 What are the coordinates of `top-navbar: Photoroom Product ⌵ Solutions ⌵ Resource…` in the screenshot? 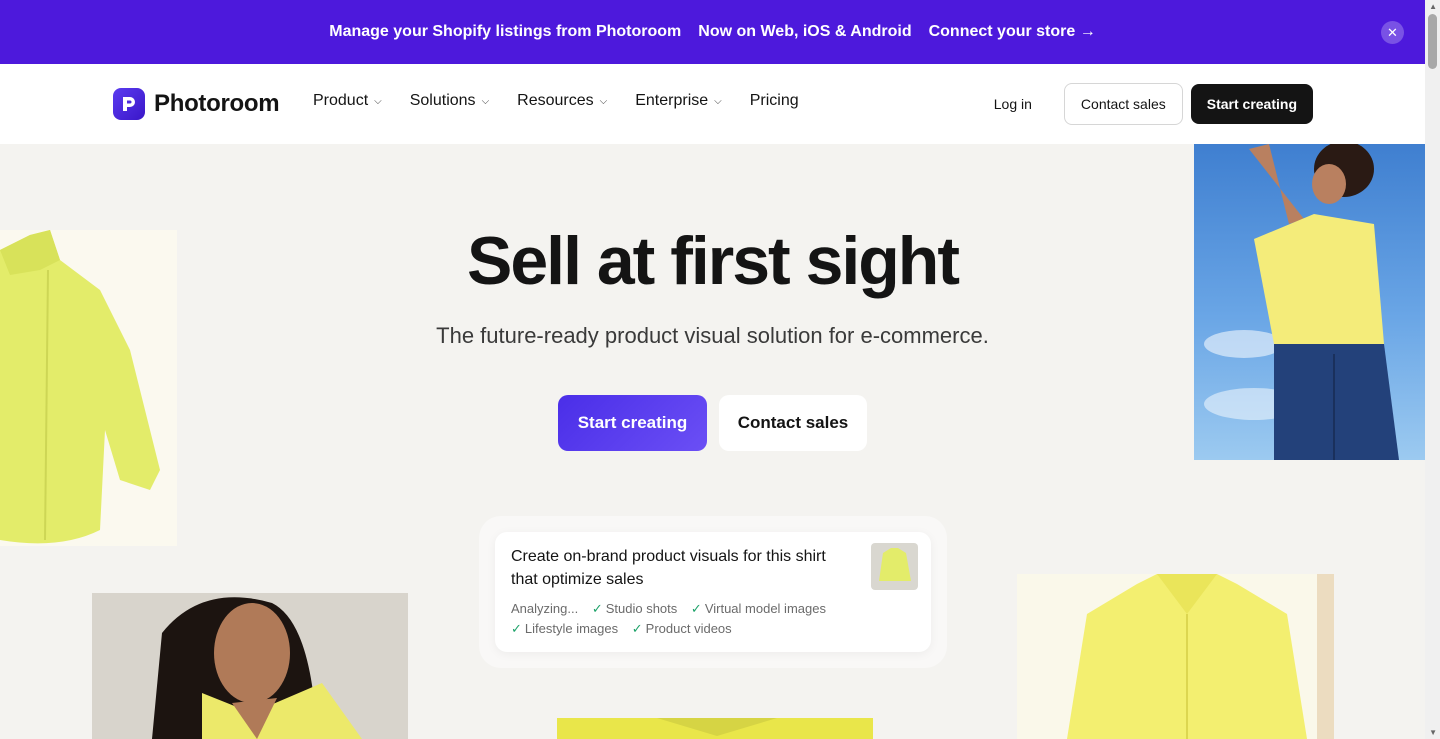 It's located at (712, 104).